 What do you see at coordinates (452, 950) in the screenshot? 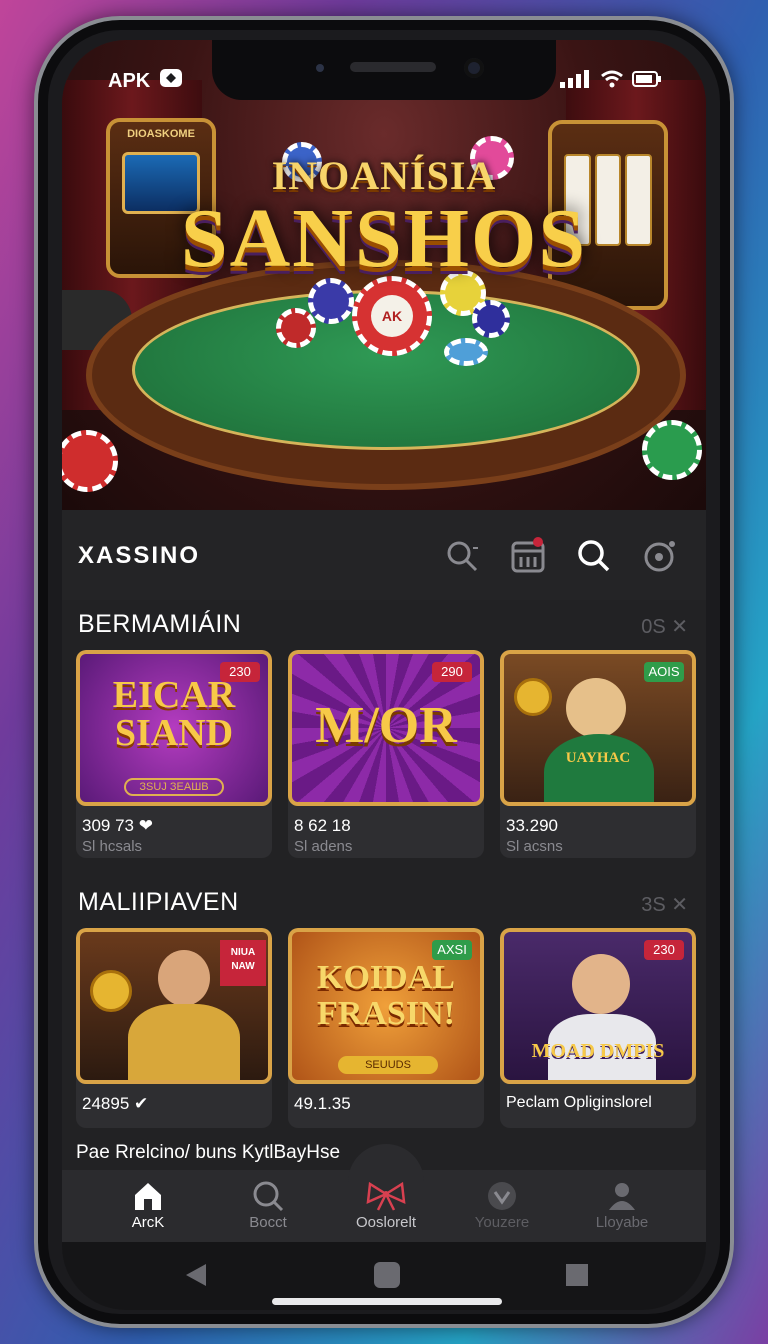
I see `game-badge: AXSI` at bounding box center [452, 950].